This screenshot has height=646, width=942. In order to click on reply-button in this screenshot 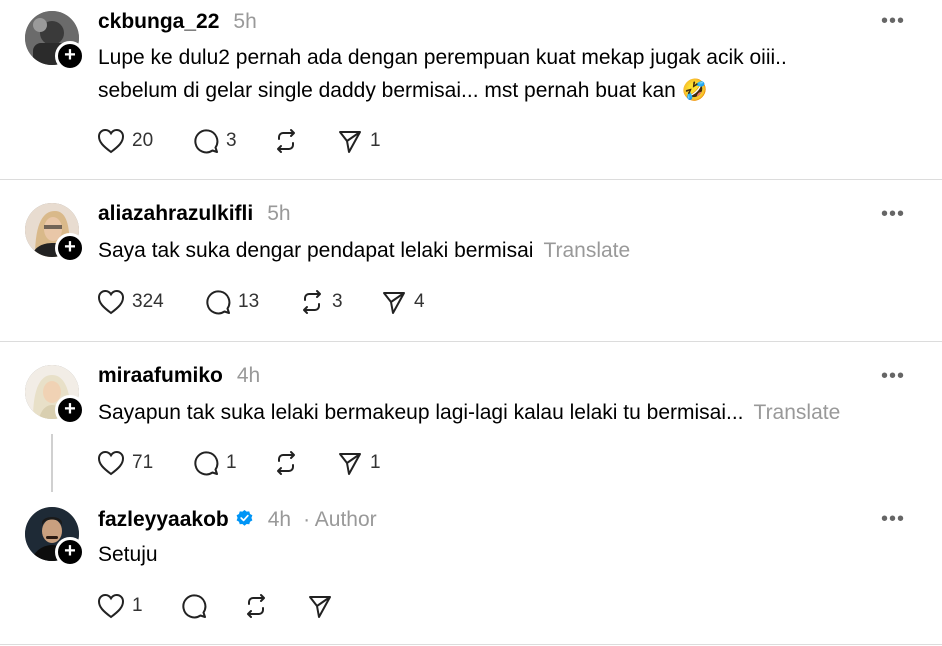, I will do `click(194, 606)`.